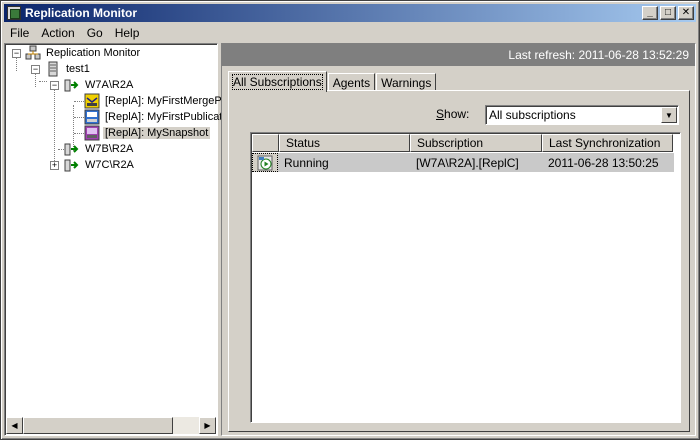 The image size is (700, 440). Describe the element at coordinates (109, 165) in the screenshot. I see `tree-item-publisher-label: W7C\R2A` at that location.